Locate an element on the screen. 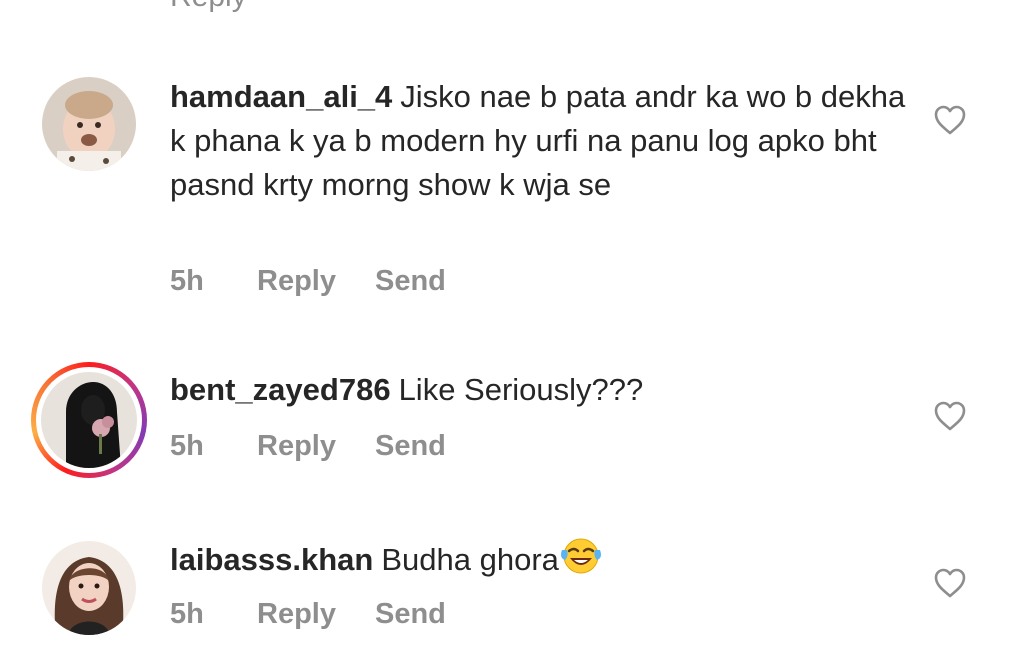 The height and width of the screenshot is (669, 1024). comment-username: hamdaan_ali_4 is located at coordinates (281, 96).